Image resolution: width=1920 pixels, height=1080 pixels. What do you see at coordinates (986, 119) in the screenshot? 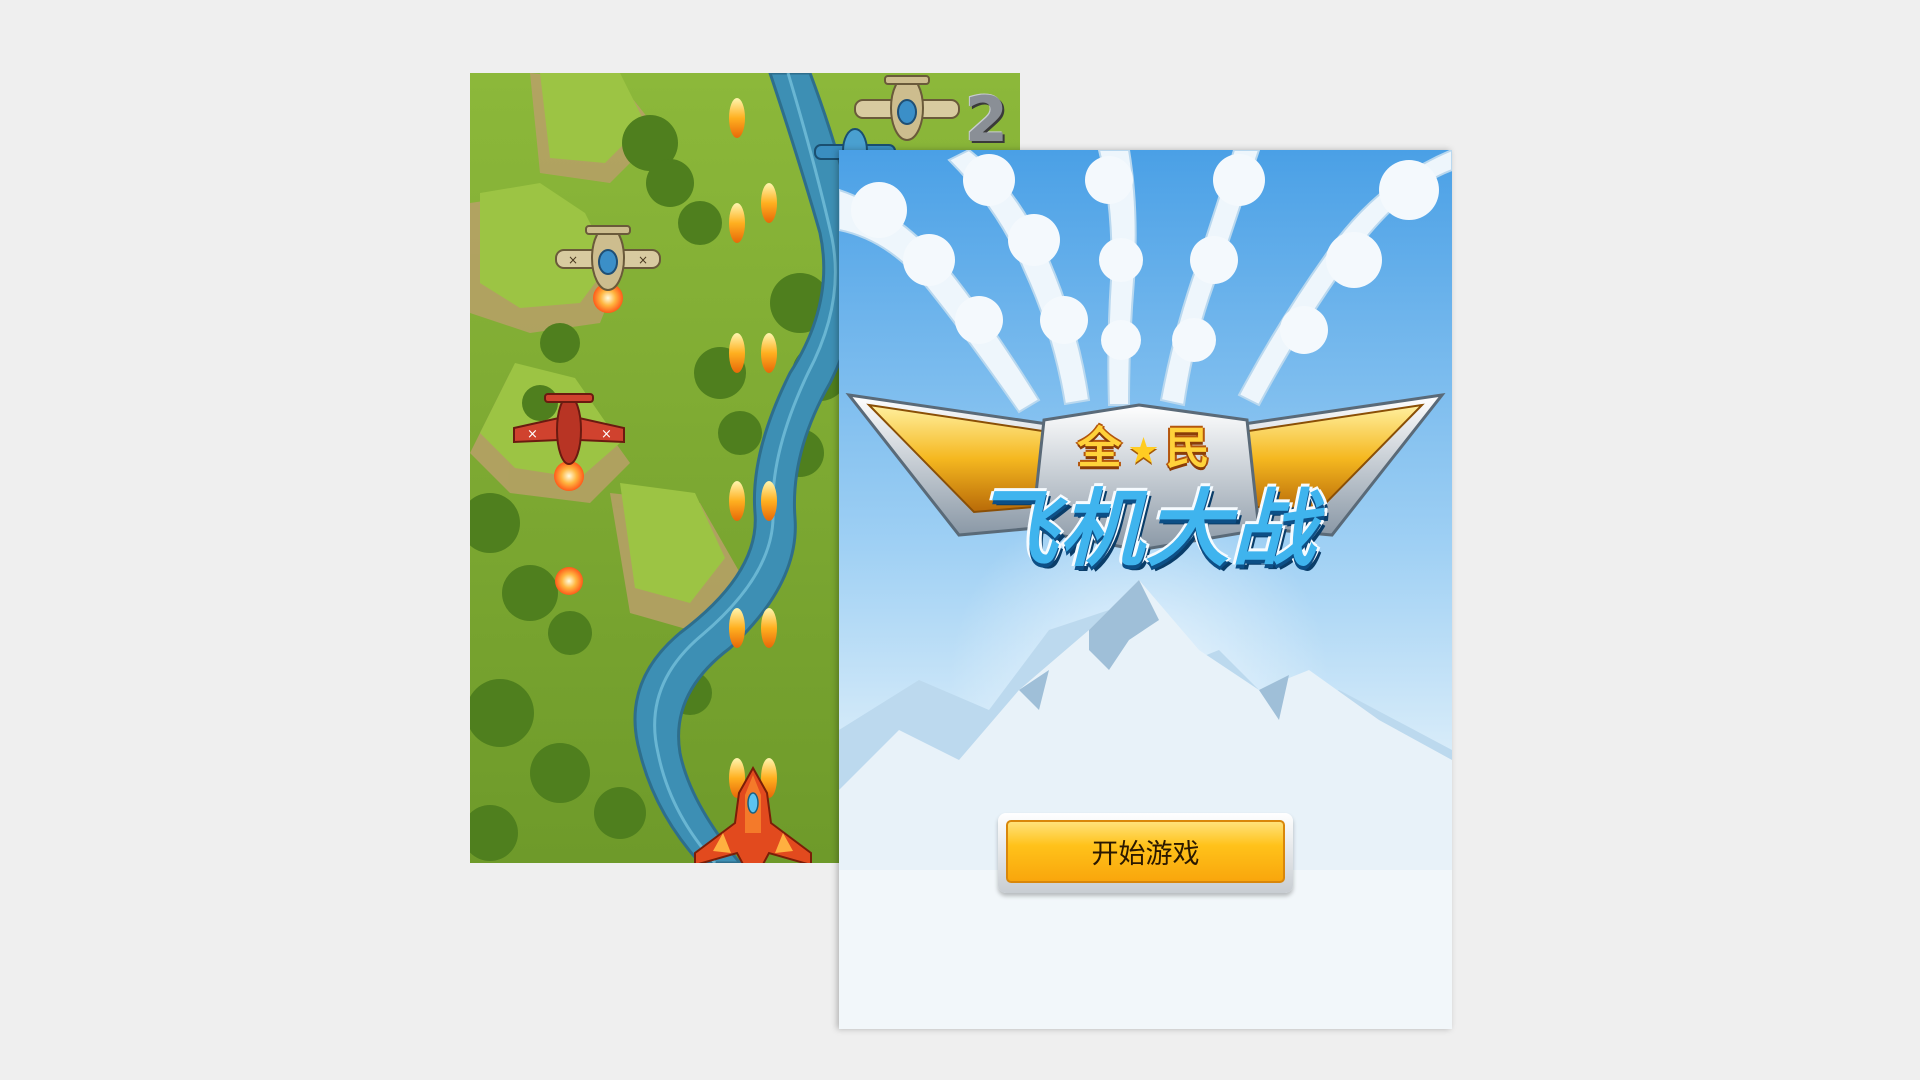
I see `score-counter: 2` at bounding box center [986, 119].